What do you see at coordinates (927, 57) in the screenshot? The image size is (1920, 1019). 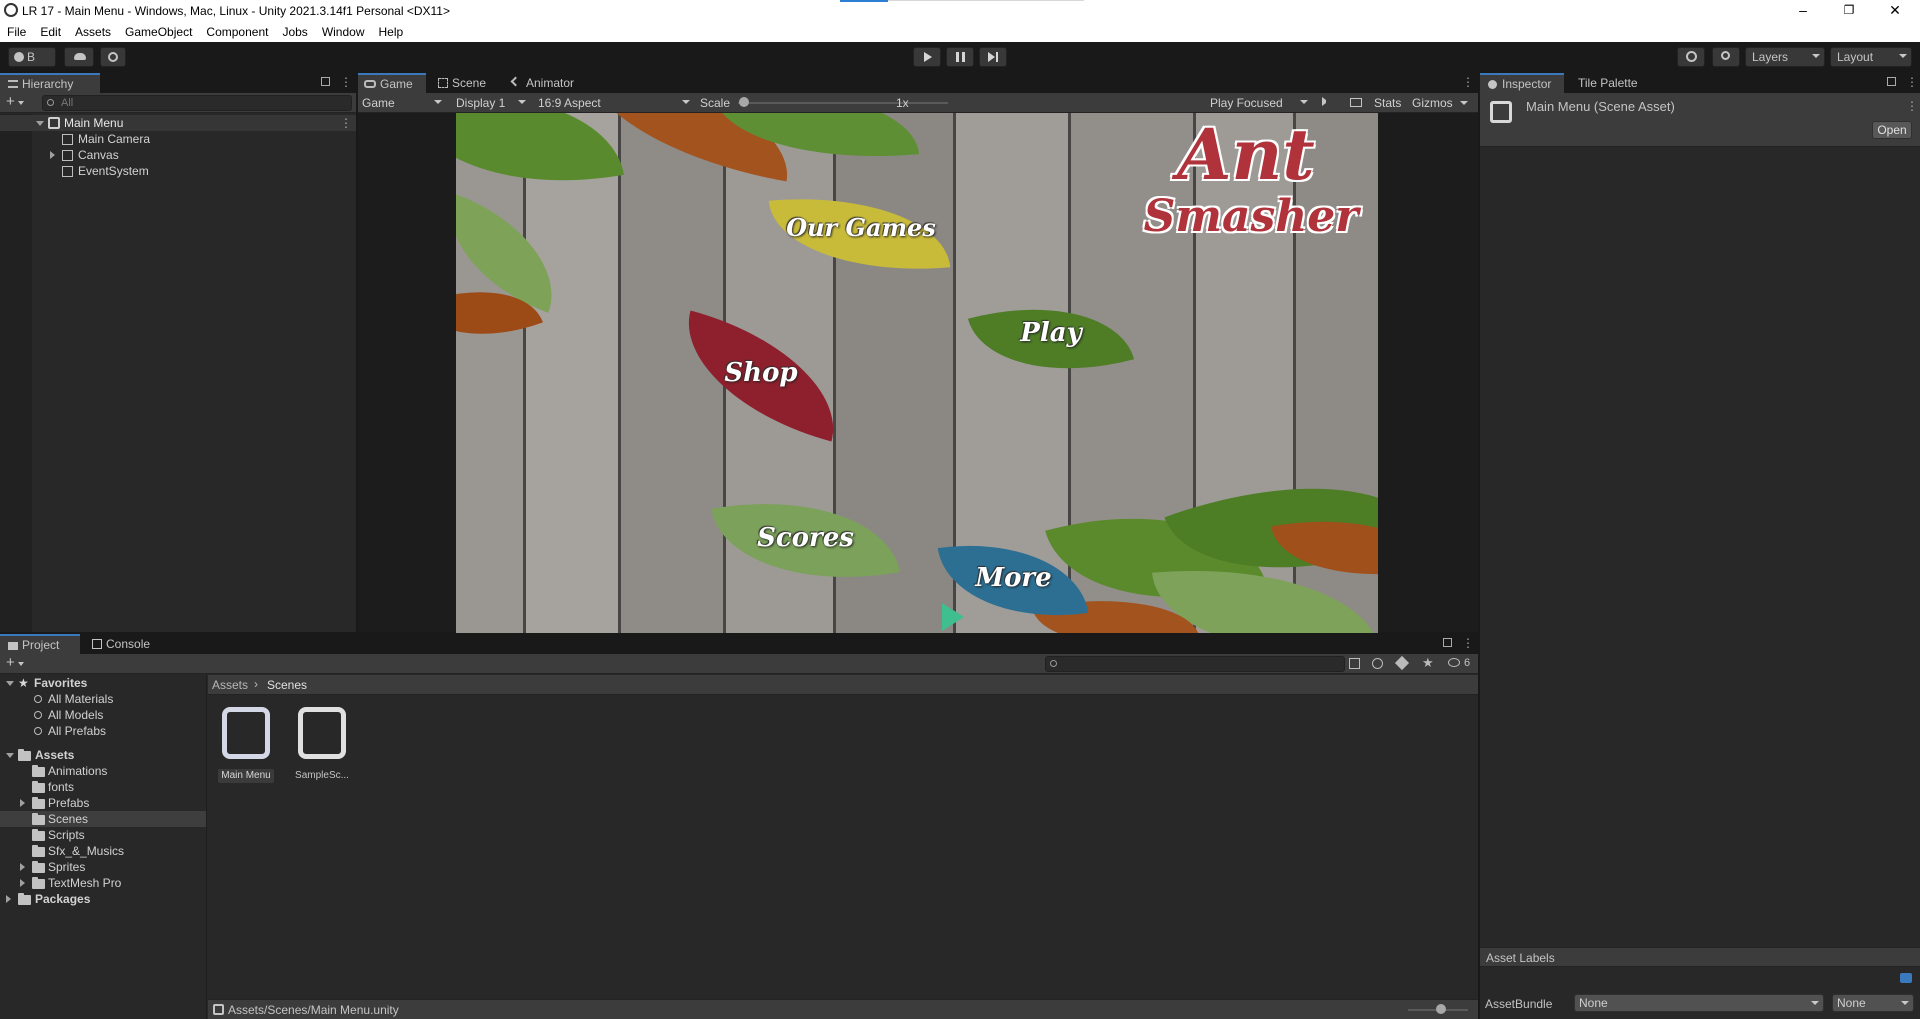 I see `play-button` at bounding box center [927, 57].